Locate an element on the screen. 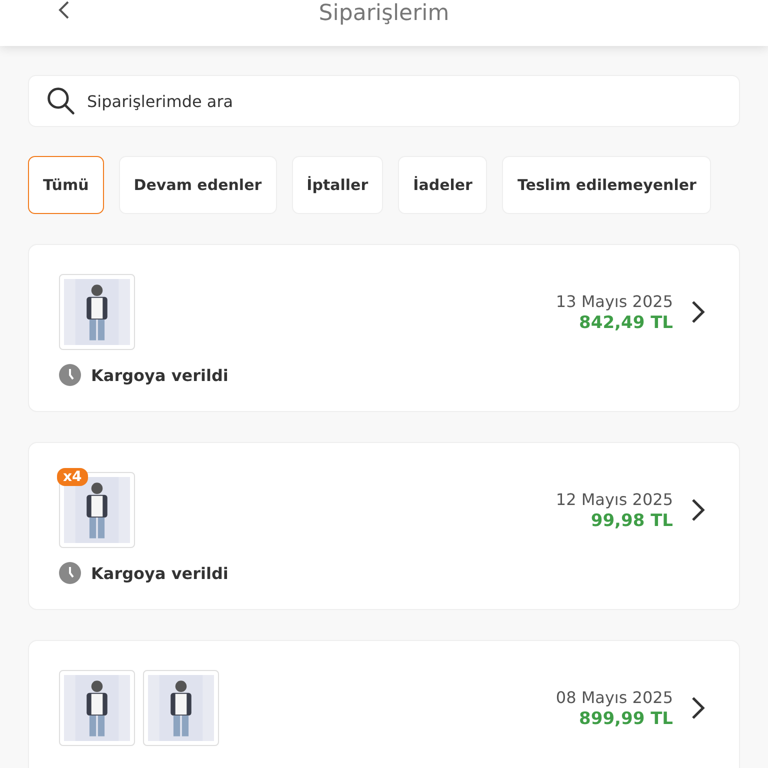 This screenshot has width=768, height=768. back-icon is located at coordinates (64, 10).